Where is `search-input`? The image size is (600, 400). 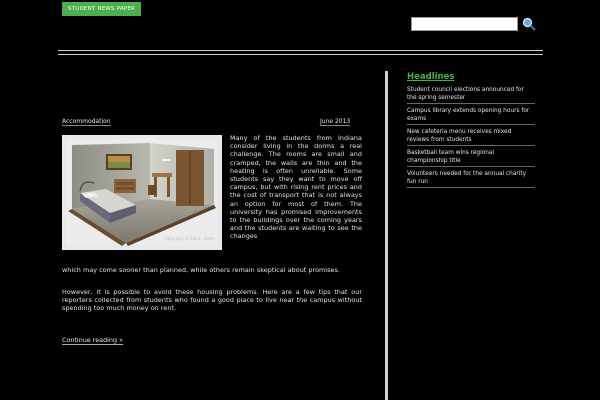
search-input is located at coordinates (464, 24).